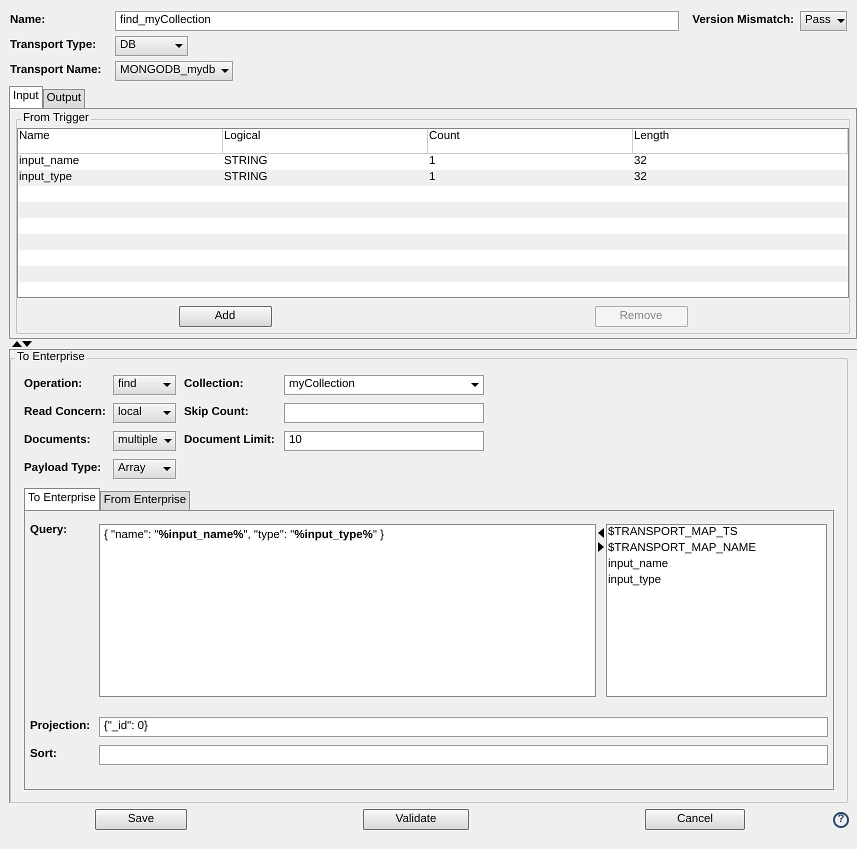  I want to click on tab: From Enterprise, so click(145, 500).